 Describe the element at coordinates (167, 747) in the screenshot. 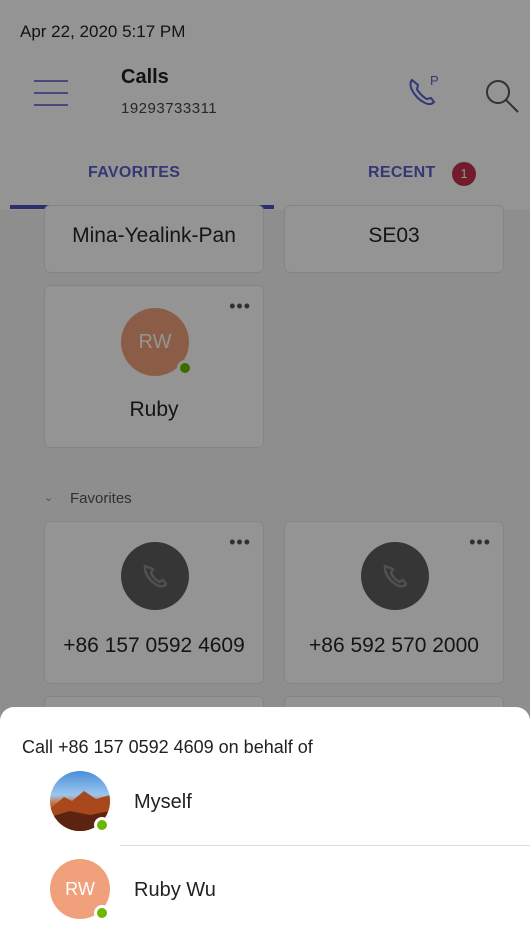

I see `sheet-title: Call +86 157 0592 4609 on behalf of` at that location.